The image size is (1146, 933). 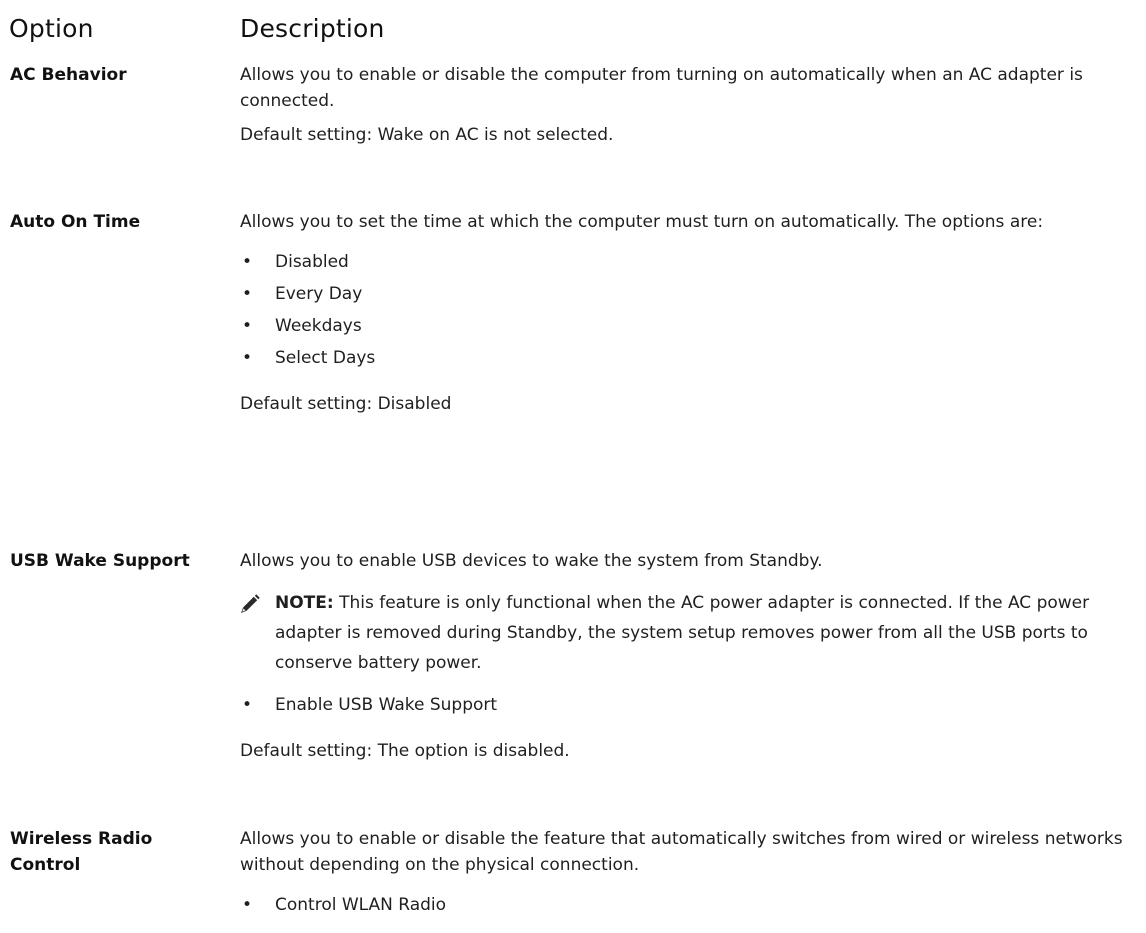 What do you see at coordinates (51, 28) in the screenshot?
I see `column-header-option: Option` at bounding box center [51, 28].